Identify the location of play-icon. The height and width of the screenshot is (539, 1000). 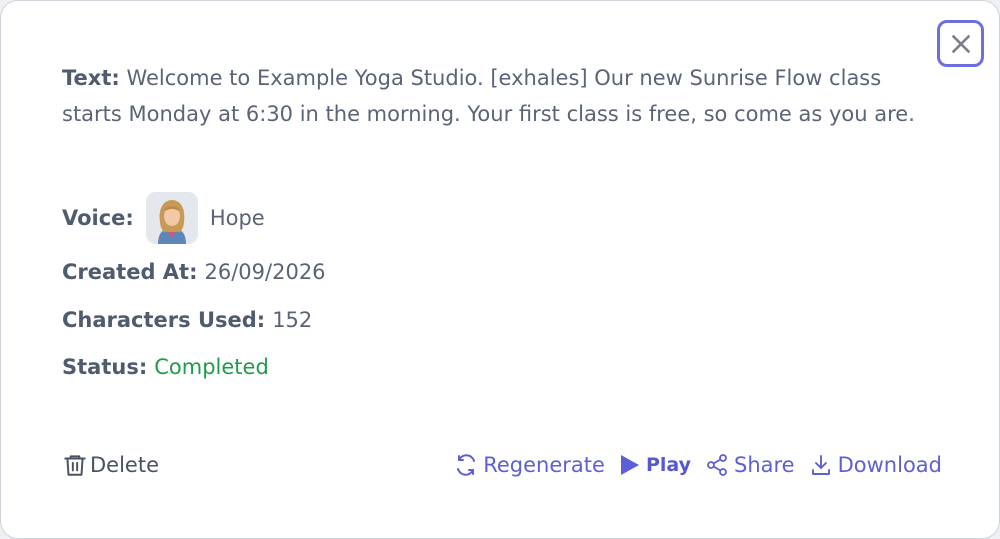
(629, 465).